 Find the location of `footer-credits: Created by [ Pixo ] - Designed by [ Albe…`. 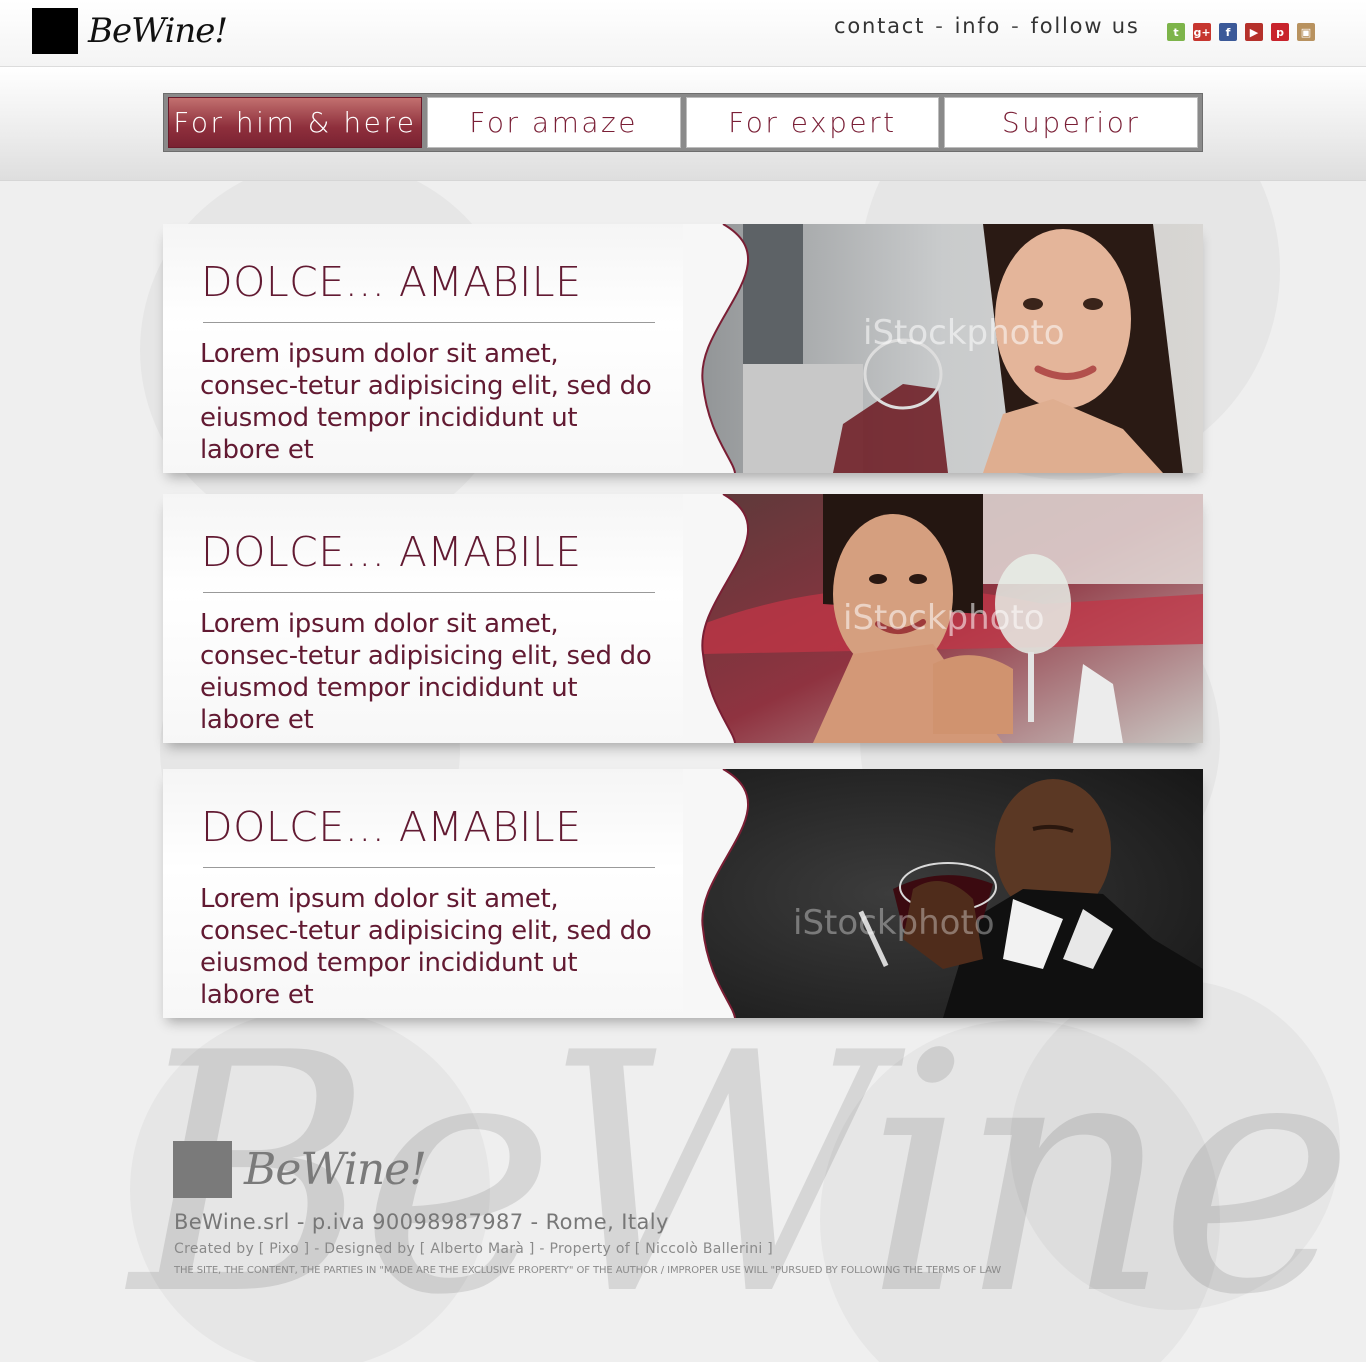

footer-credits: Created by [ Pixo ] - Designed by [ Albe… is located at coordinates (474, 1249).